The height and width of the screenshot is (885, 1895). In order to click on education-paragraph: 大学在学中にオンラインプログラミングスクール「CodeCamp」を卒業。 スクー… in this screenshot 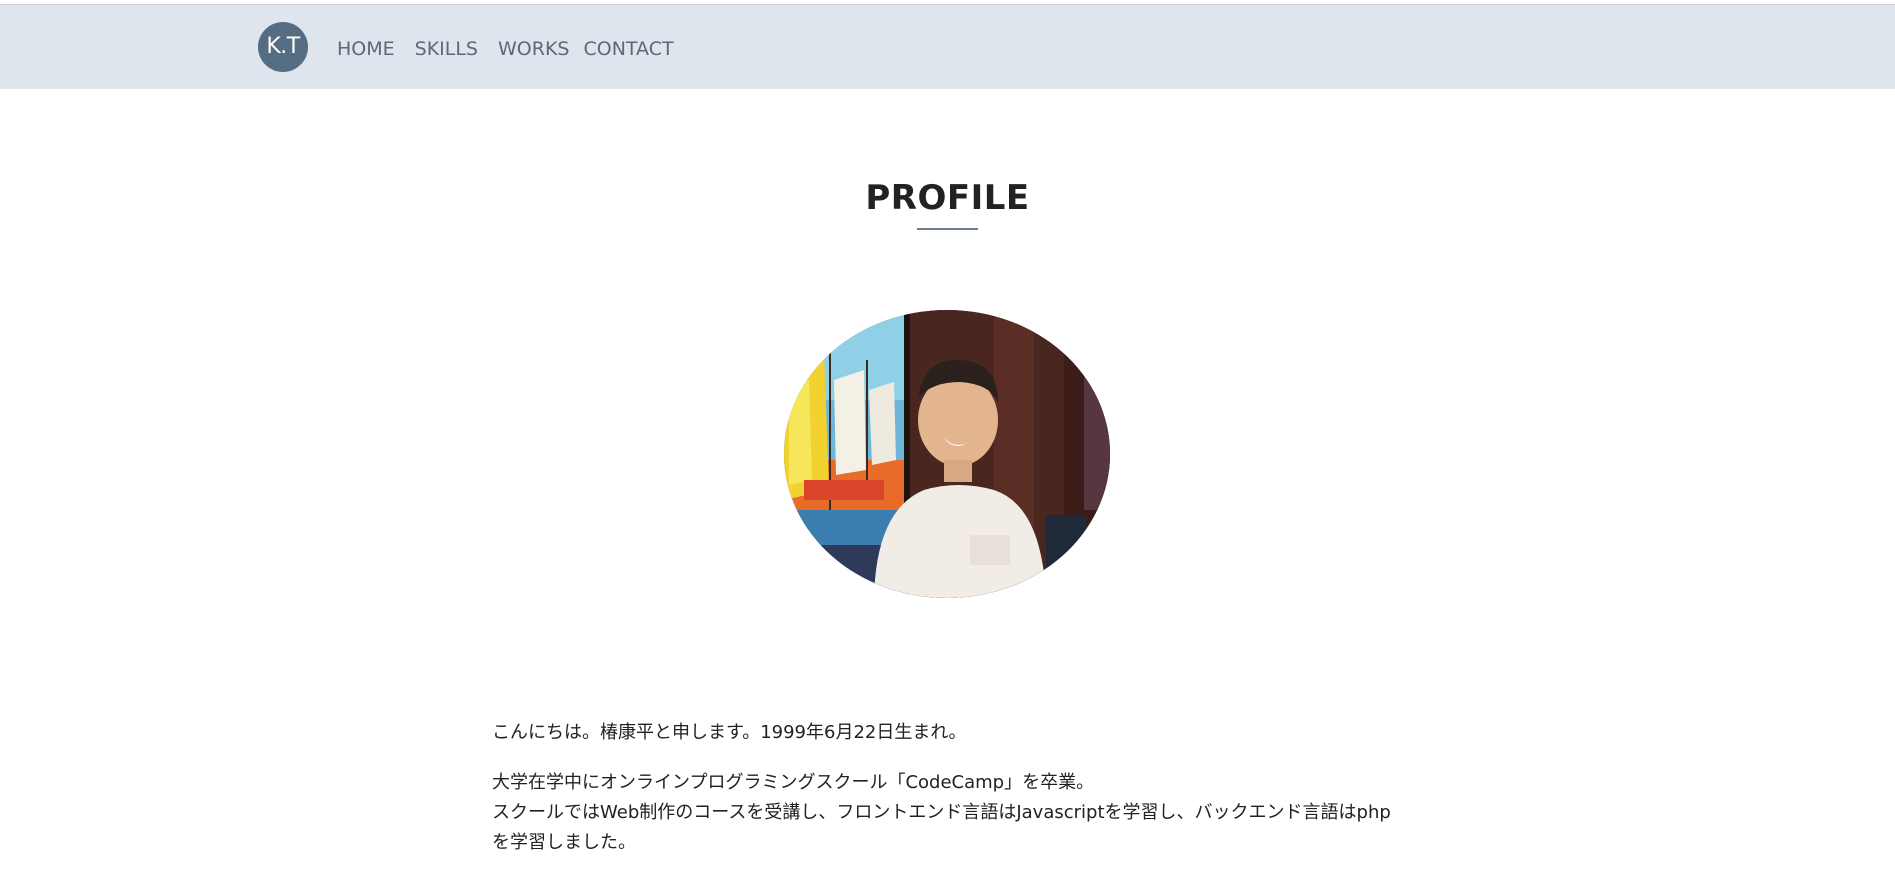, I will do `click(948, 813)`.